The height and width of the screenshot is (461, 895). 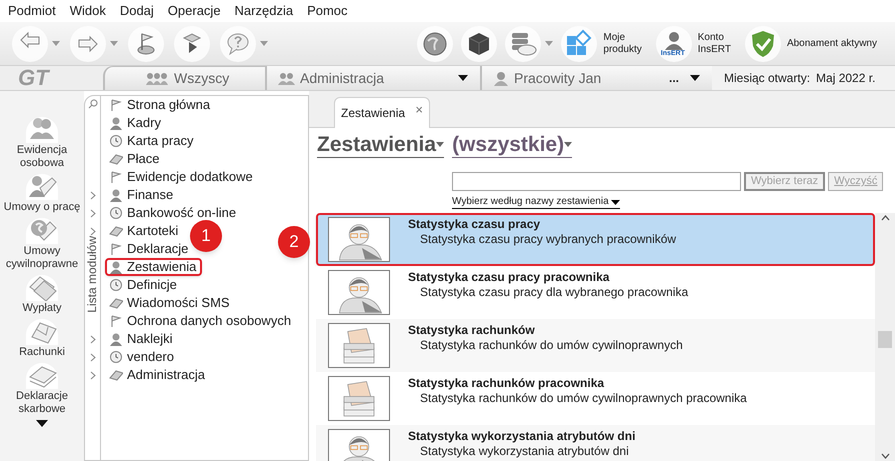 I want to click on close-icon: ×, so click(x=419, y=110).